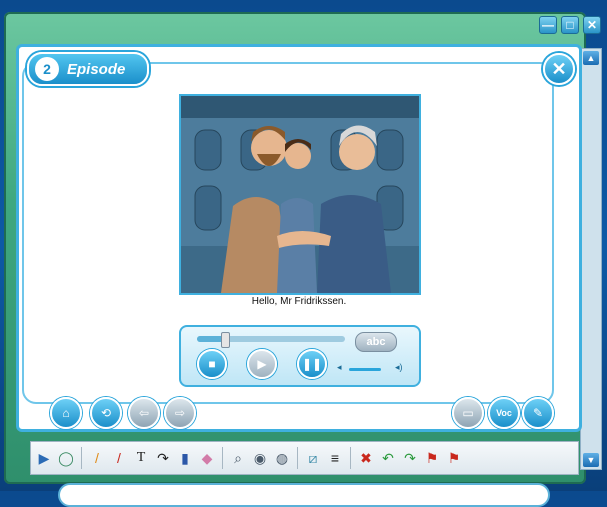 The height and width of the screenshot is (507, 607). I want to click on marker-icon: ▮, so click(185, 457).